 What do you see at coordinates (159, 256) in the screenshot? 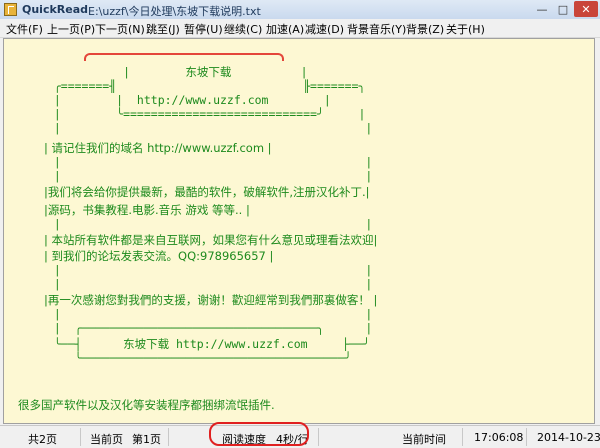
I see `art-line: | 到我们的论坛发表交流。QQ:978965657 |` at bounding box center [159, 256].